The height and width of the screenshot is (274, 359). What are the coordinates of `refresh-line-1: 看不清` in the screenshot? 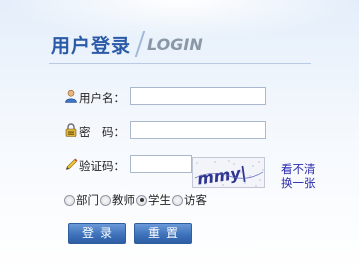 It's located at (298, 169).